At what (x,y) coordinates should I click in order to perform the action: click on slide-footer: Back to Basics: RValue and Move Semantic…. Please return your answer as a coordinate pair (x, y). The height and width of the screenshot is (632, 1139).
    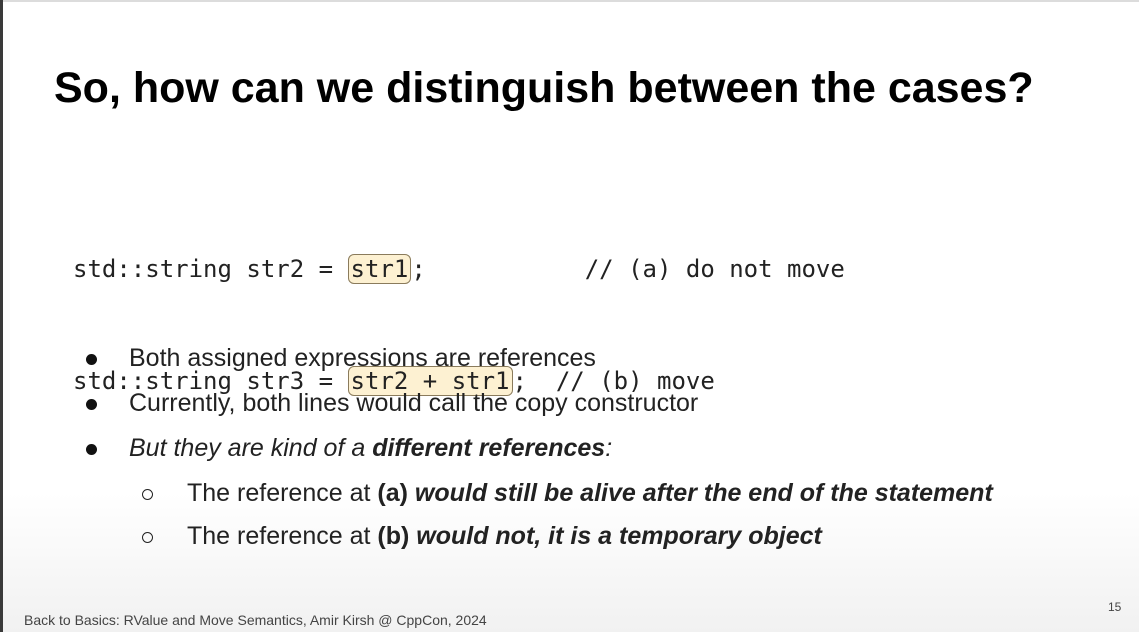
    Looking at the image, I should click on (255, 620).